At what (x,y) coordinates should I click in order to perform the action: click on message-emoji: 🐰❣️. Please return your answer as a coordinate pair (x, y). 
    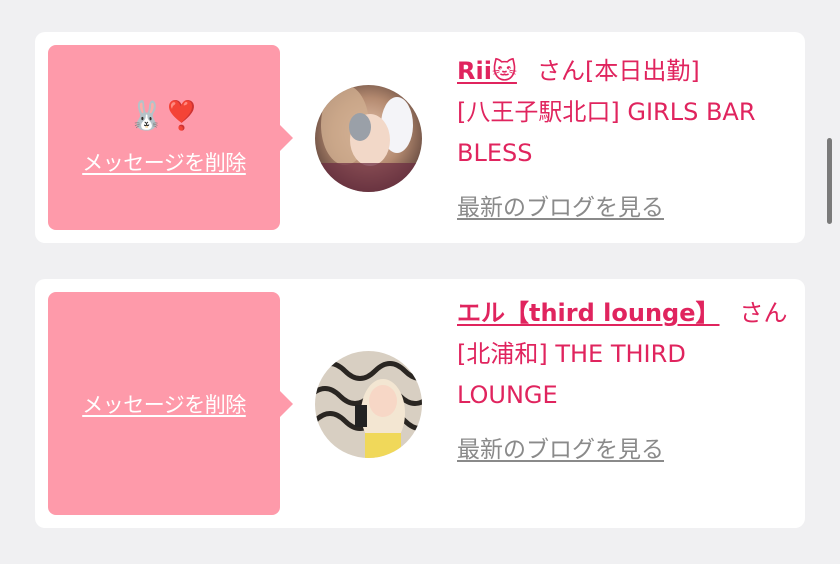
    Looking at the image, I should click on (164, 115).